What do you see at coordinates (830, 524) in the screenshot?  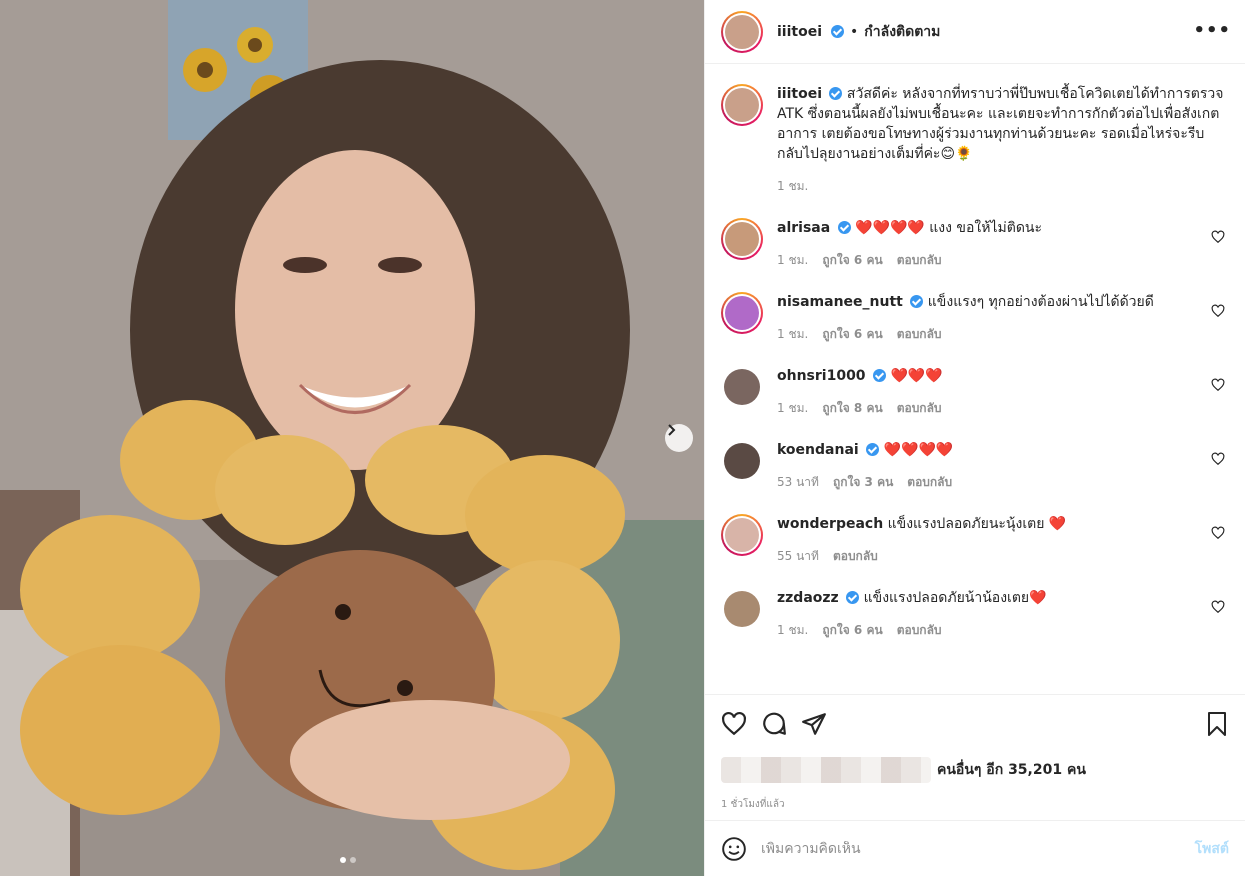 I see `comment-username: wonderpeach` at bounding box center [830, 524].